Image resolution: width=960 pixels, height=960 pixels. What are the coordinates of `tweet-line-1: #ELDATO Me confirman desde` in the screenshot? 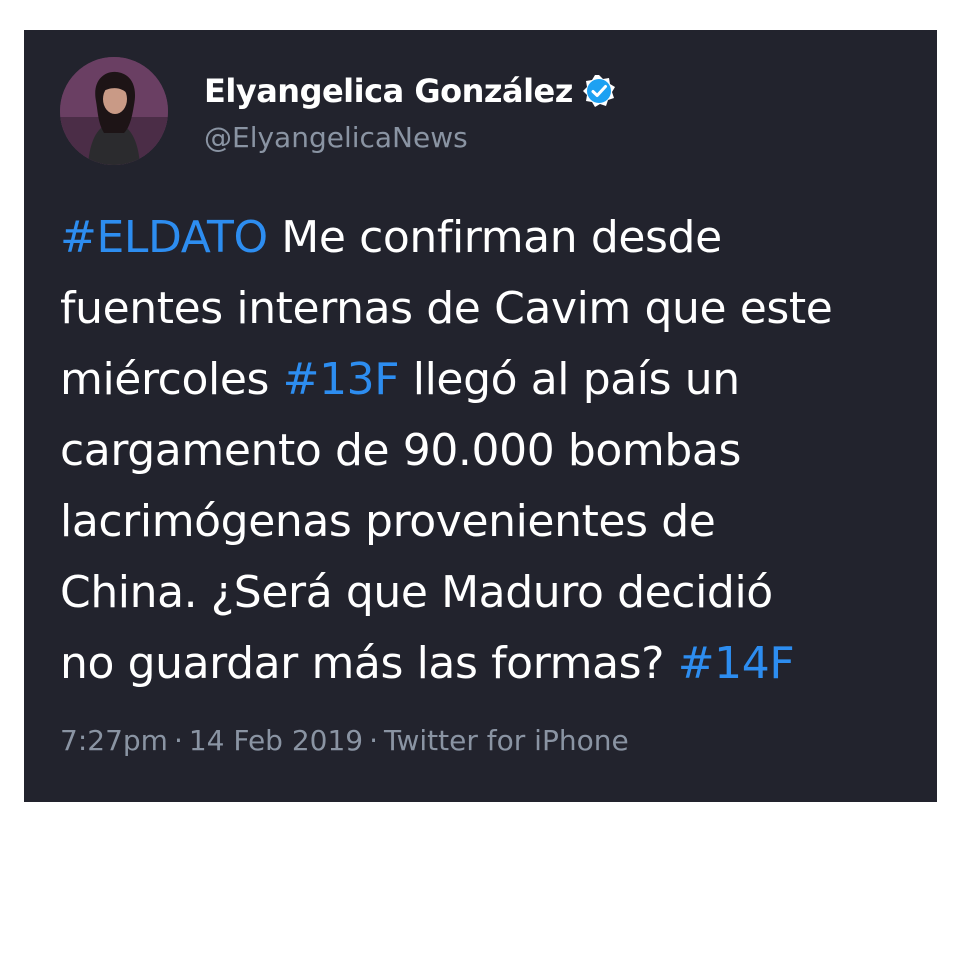 It's located at (495, 237).